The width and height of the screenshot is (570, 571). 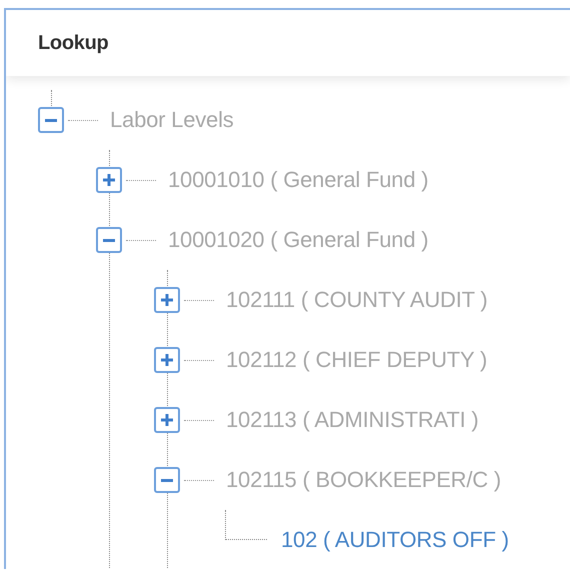 I want to click on tree-node-label: Labor Levels, so click(x=172, y=120).